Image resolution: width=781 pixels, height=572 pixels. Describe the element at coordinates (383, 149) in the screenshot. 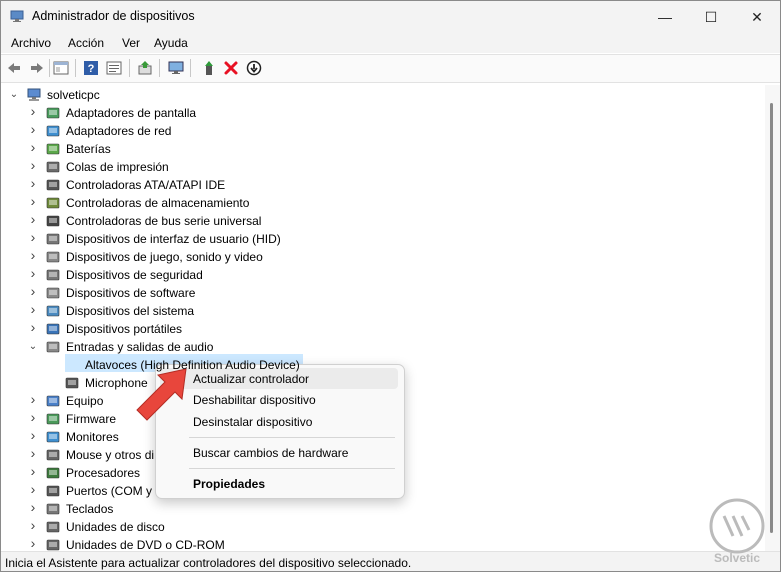

I see `tree-category-item: › Baterías` at that location.